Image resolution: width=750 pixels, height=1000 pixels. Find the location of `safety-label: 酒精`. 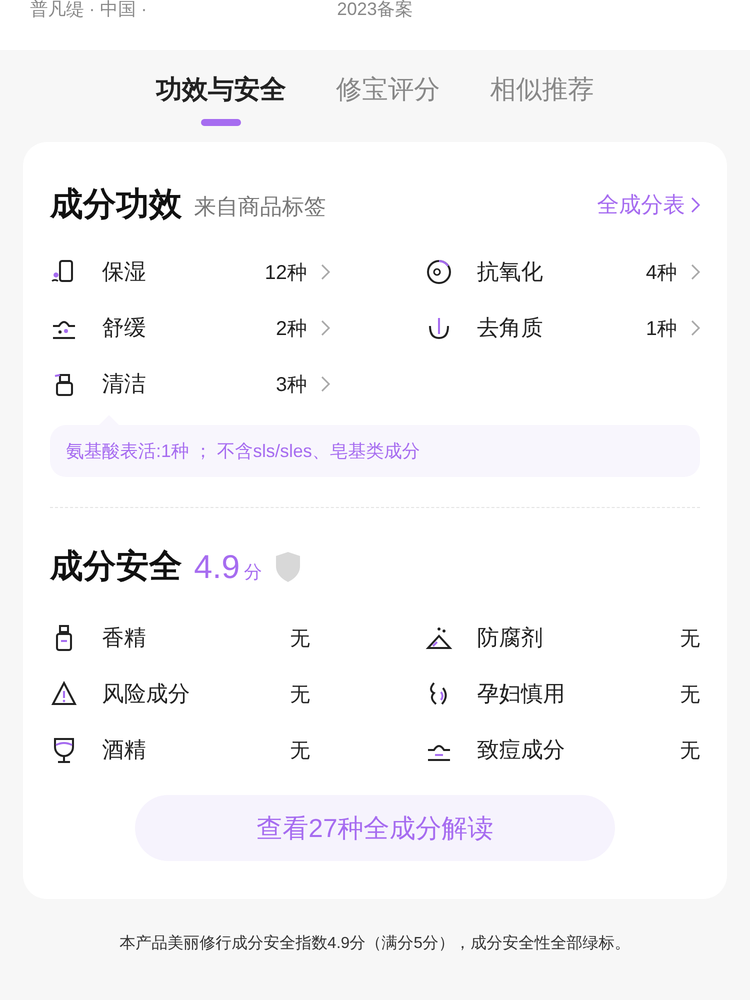

safety-label: 酒精 is located at coordinates (124, 750).